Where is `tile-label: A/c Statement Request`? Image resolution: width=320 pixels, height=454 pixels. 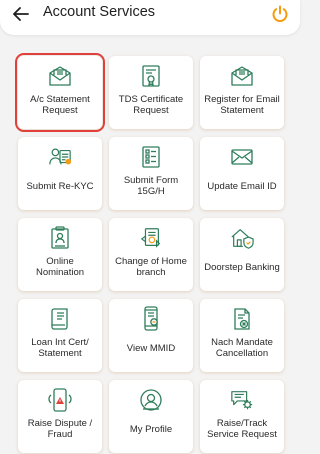
tile-label: A/c Statement Request is located at coordinates (60, 105).